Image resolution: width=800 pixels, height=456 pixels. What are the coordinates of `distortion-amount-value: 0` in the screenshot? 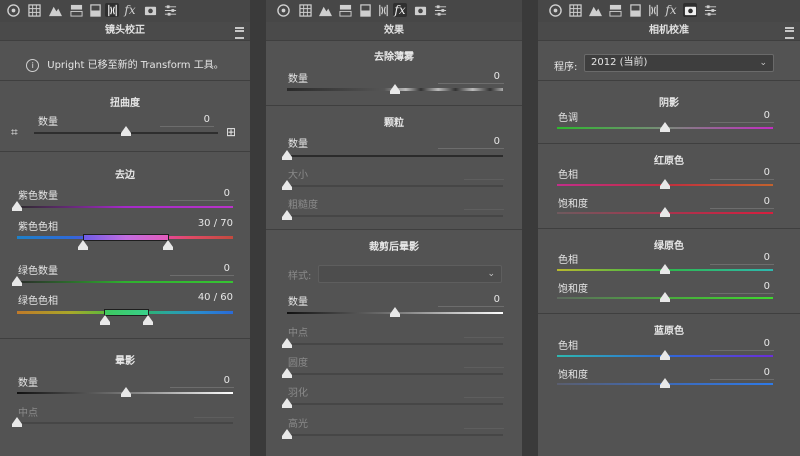 It's located at (187, 120).